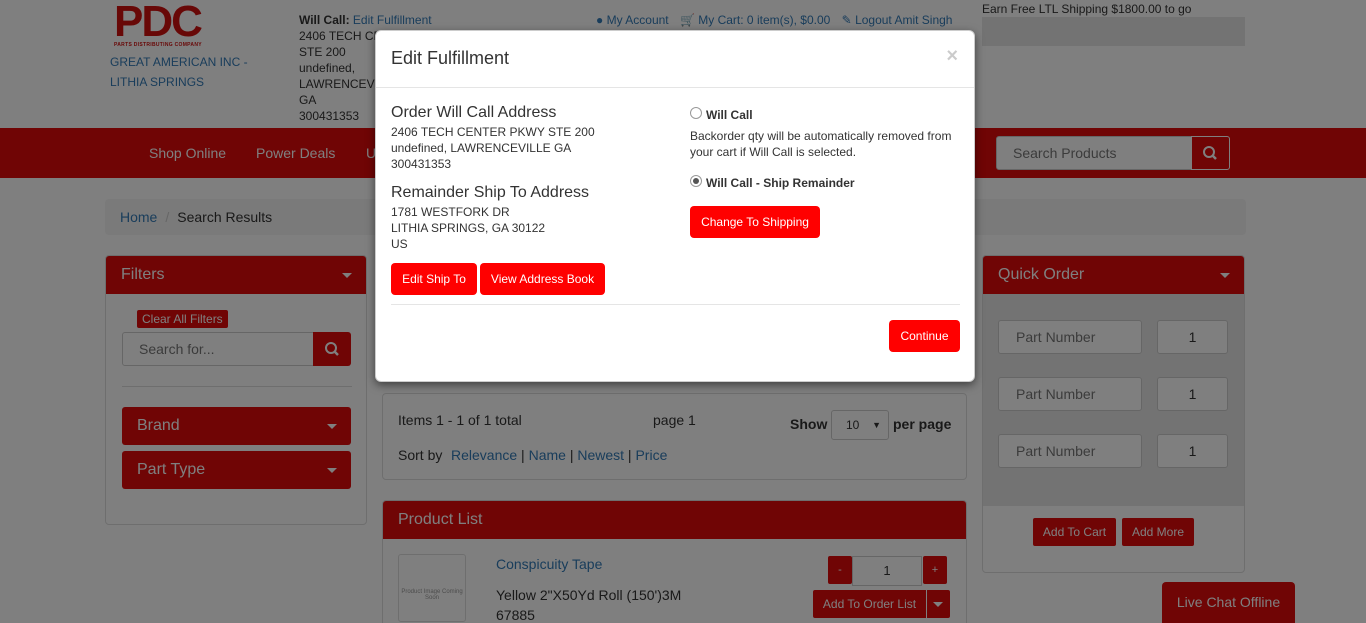 The height and width of the screenshot is (623, 1366). I want to click on modal-title: Edit Fulfillment, so click(450, 58).